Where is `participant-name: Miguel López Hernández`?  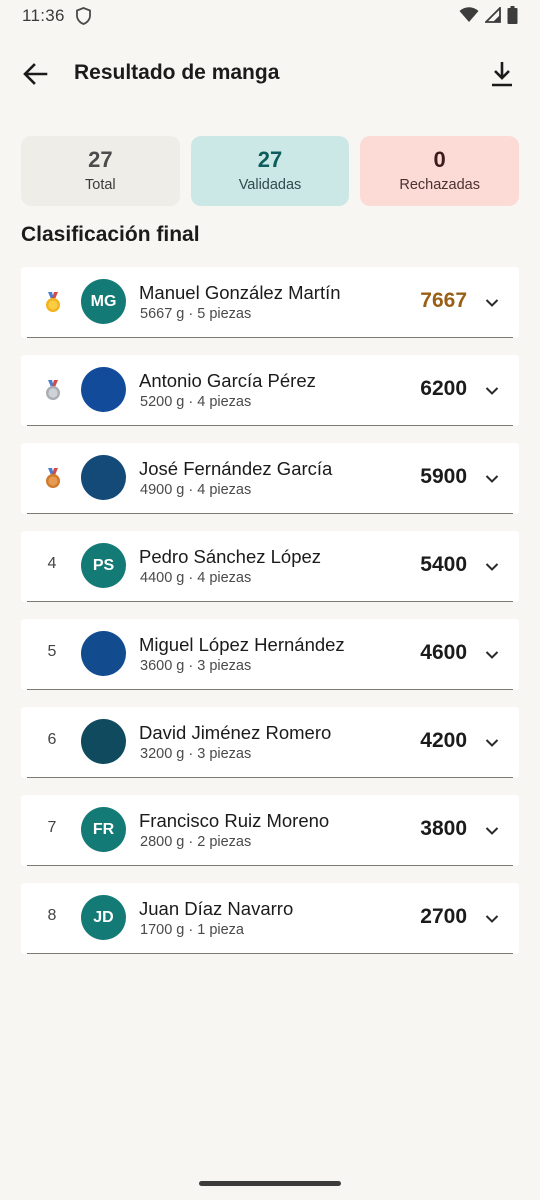
participant-name: Miguel López Hernández is located at coordinates (242, 644).